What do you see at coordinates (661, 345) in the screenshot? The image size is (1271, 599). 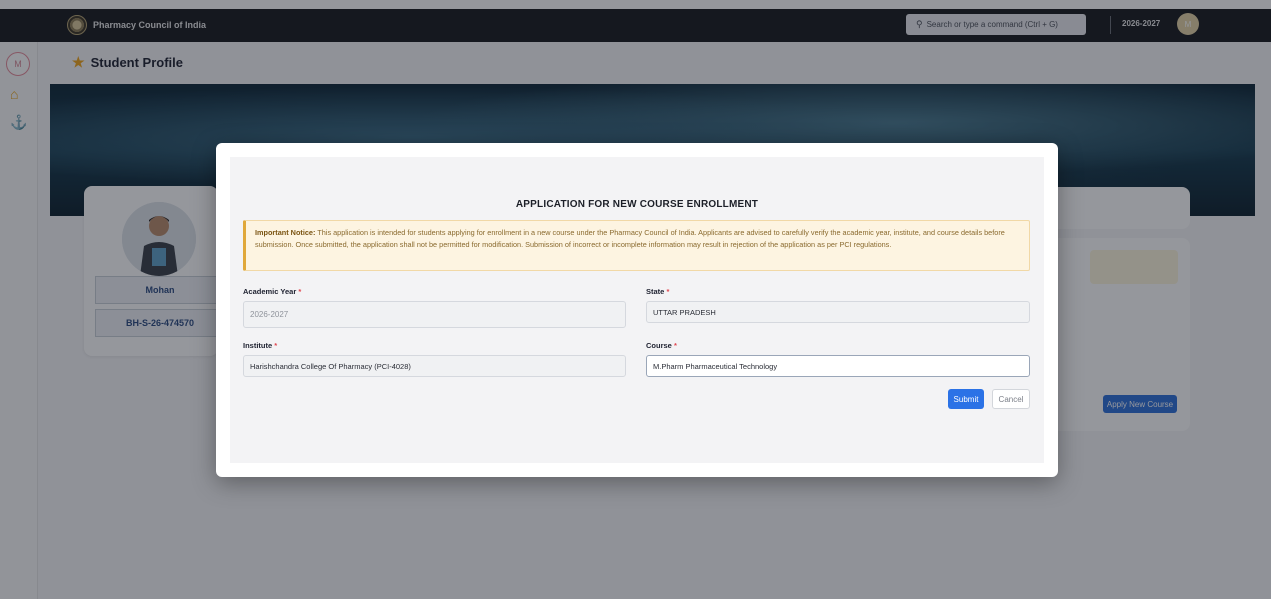 I see `course-label: Course *` at bounding box center [661, 345].